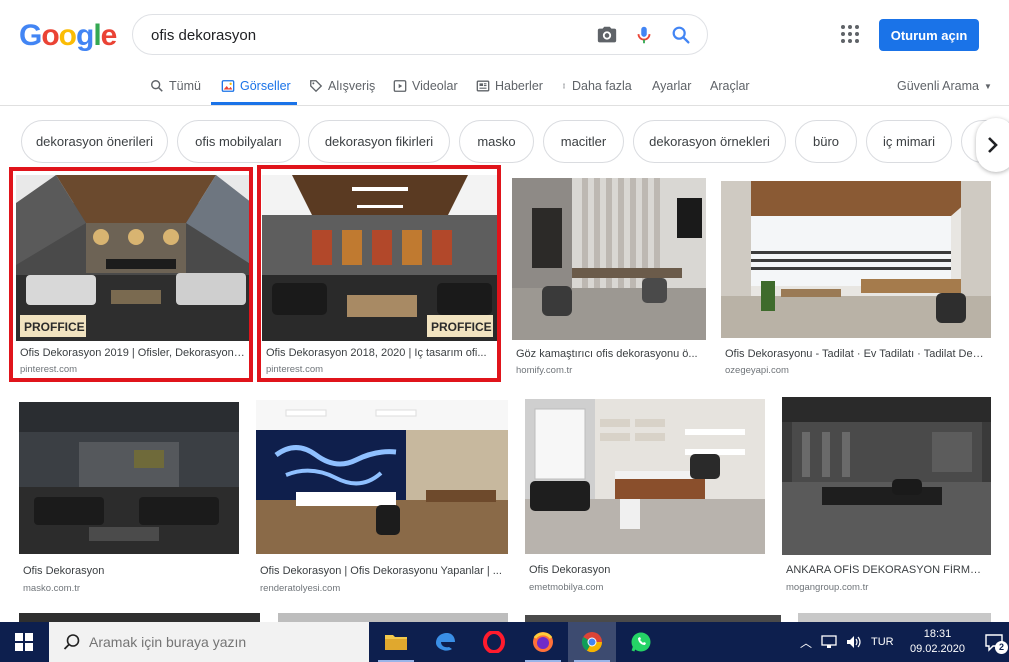 The height and width of the screenshot is (662, 1009). I want to click on signin-button: Oturum açın, so click(929, 35).